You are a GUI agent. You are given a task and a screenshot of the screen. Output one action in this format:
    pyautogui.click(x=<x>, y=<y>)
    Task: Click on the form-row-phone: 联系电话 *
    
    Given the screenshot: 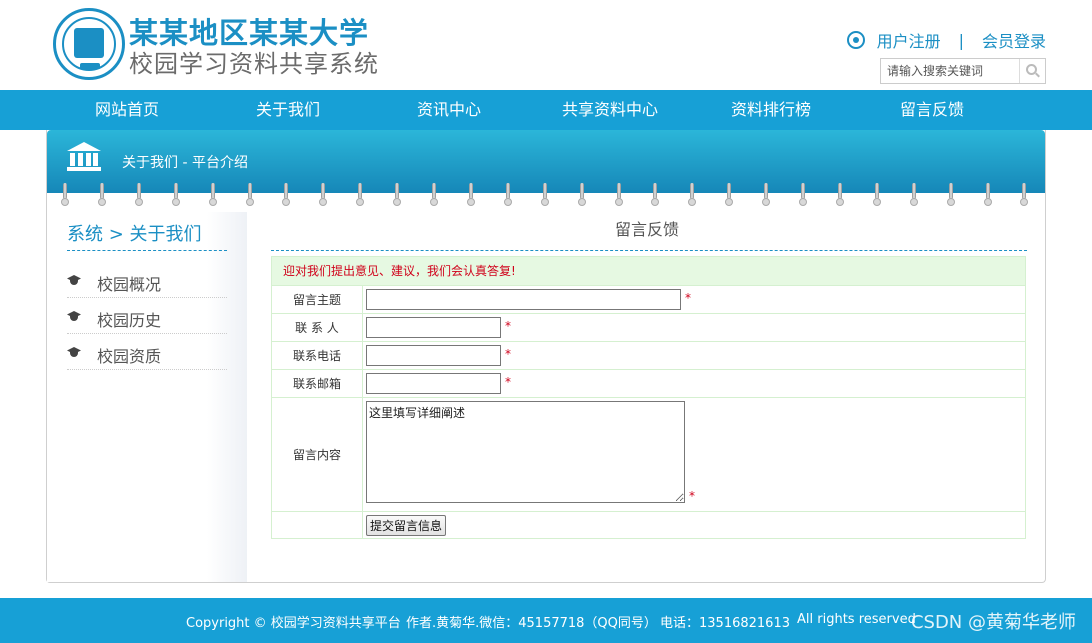 What is the action you would take?
    pyautogui.click(x=648, y=355)
    